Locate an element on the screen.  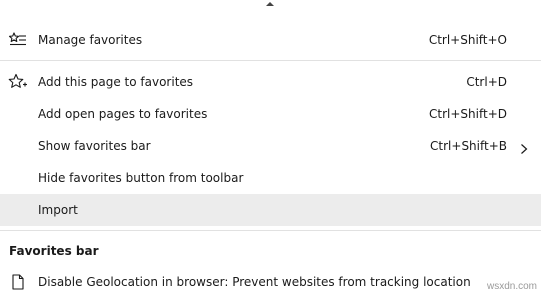
keyboard-shortcut: Ctrl+Shift+O is located at coordinates (467, 40).